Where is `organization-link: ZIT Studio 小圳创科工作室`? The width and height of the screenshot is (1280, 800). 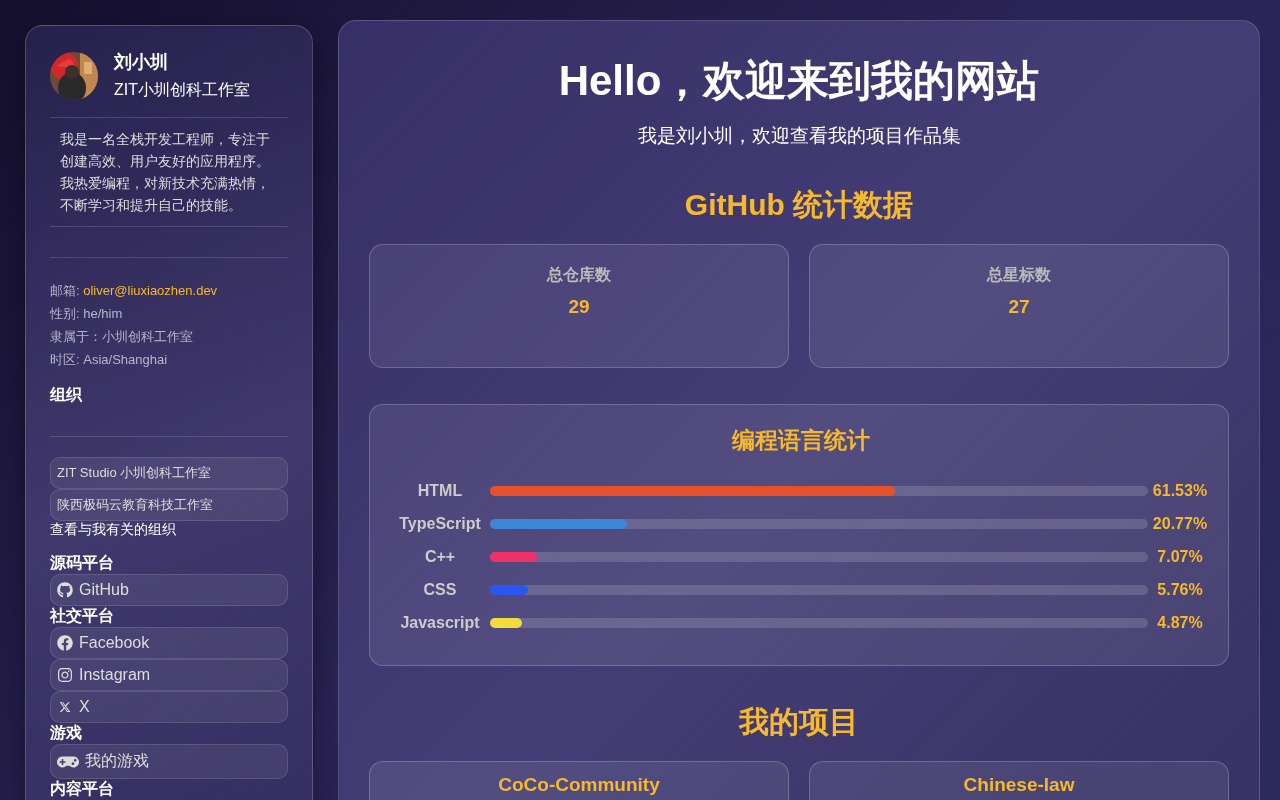 organization-link: ZIT Studio 小圳创科工作室 is located at coordinates (169, 473).